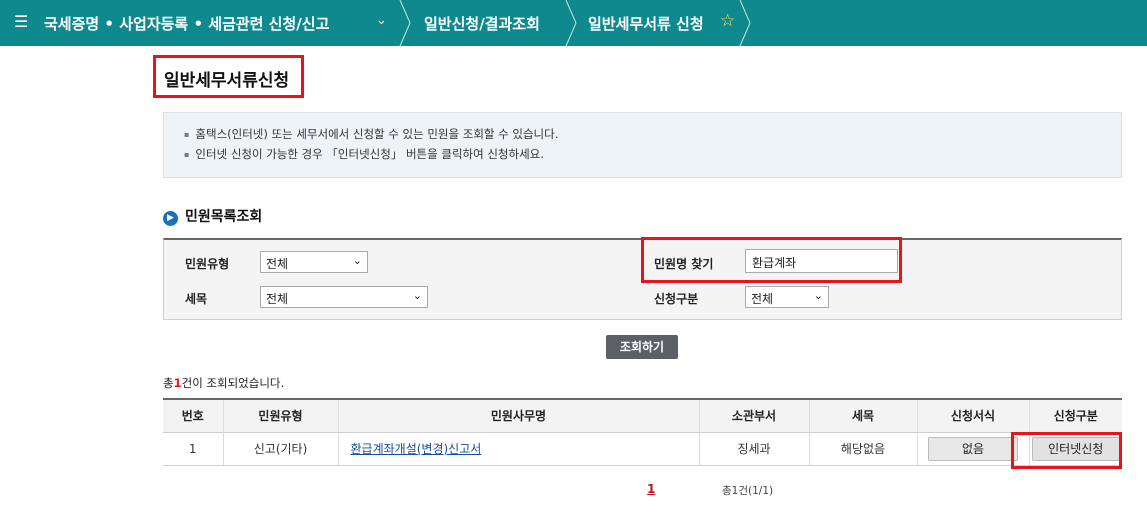  I want to click on column-header: 신청서식, so click(972, 415).